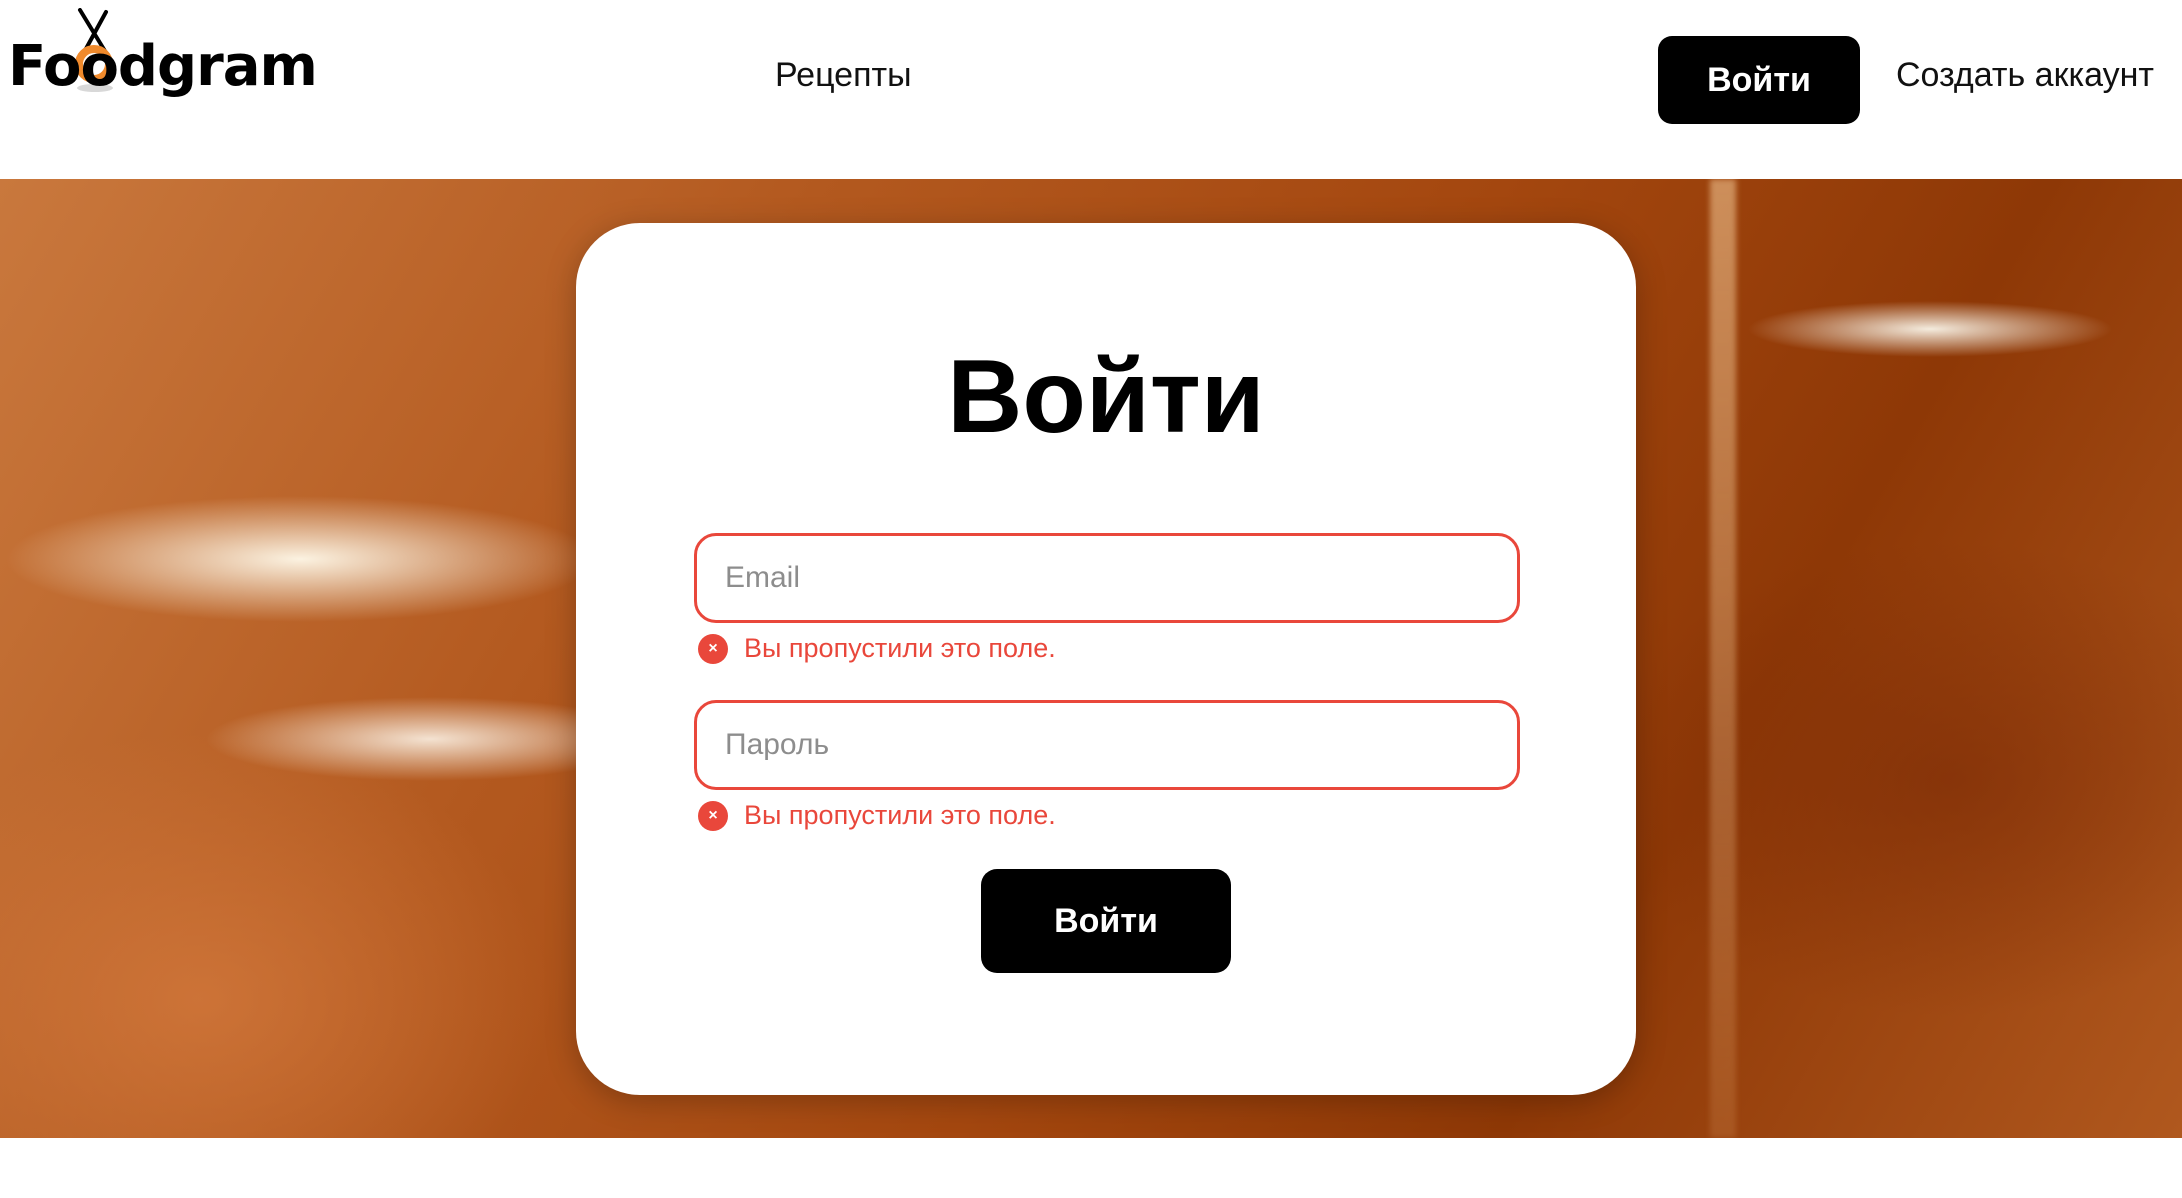 The height and width of the screenshot is (1198, 2182). I want to click on login-submit-button: Войти, so click(1106, 921).